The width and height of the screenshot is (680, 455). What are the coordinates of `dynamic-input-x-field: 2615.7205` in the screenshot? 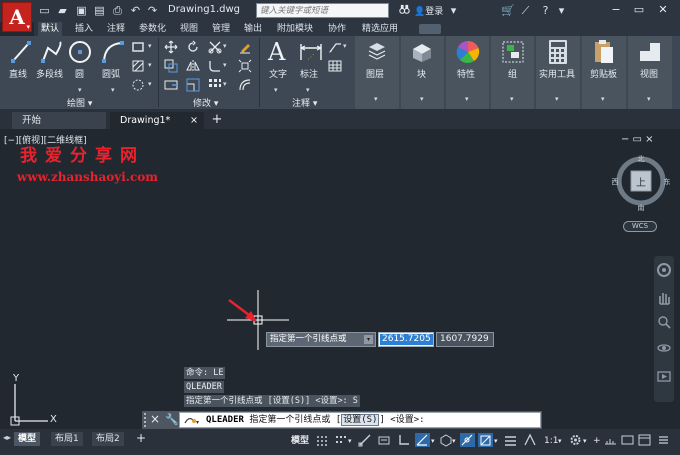 It's located at (406, 339).